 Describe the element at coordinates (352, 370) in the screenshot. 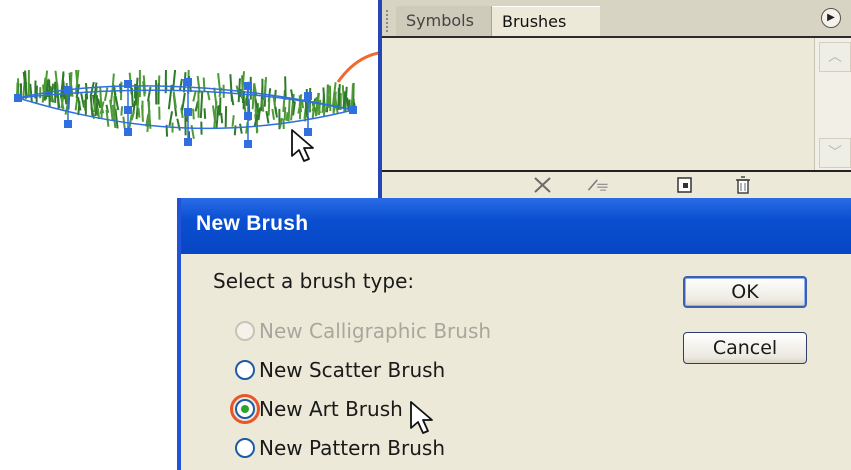

I see `option-label: New Scatter Brush` at that location.